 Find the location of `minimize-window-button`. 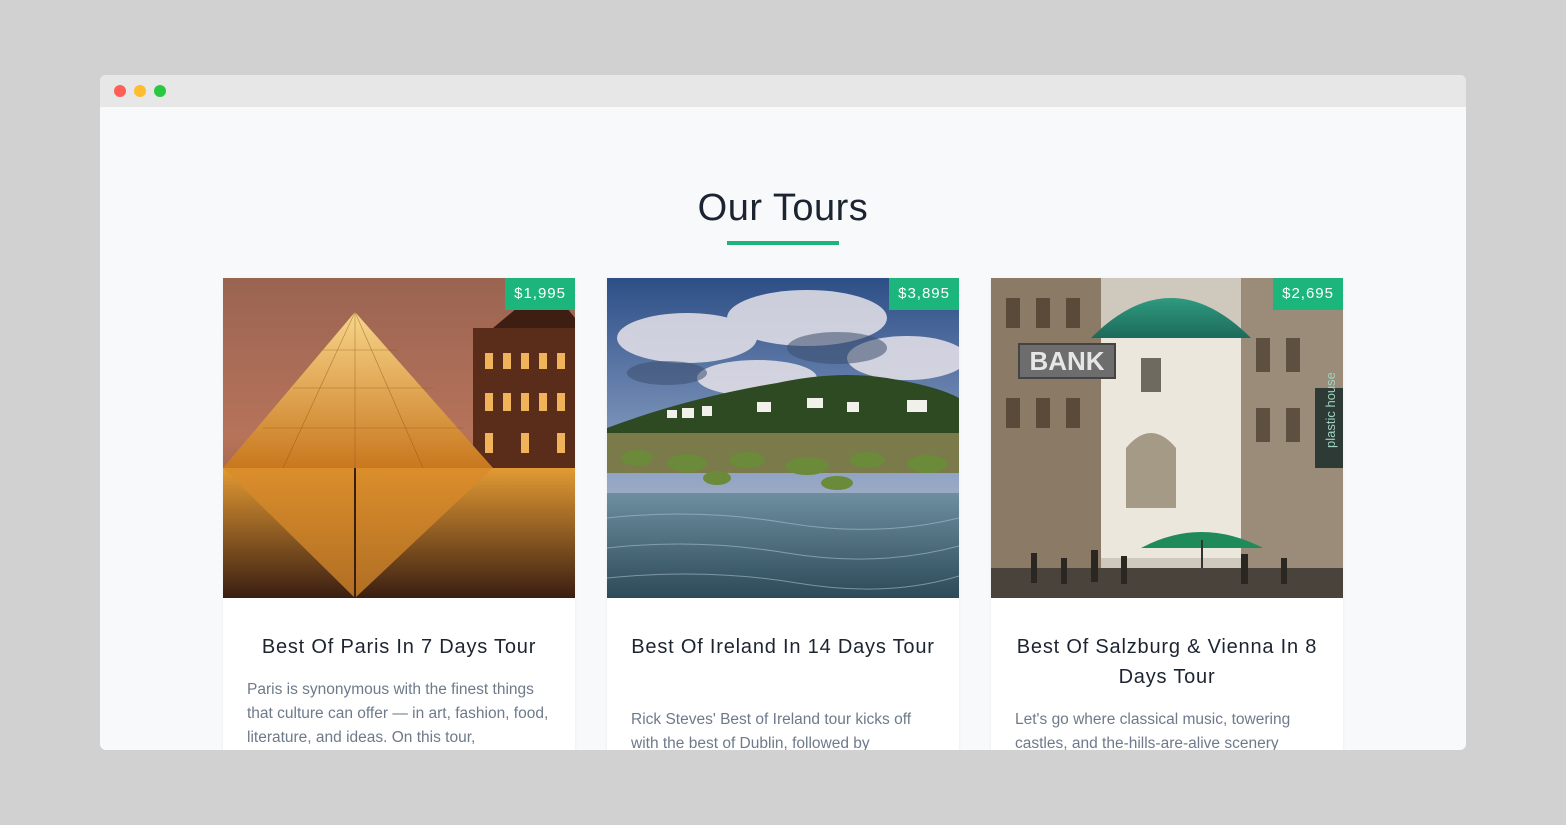

minimize-window-button is located at coordinates (140, 91).